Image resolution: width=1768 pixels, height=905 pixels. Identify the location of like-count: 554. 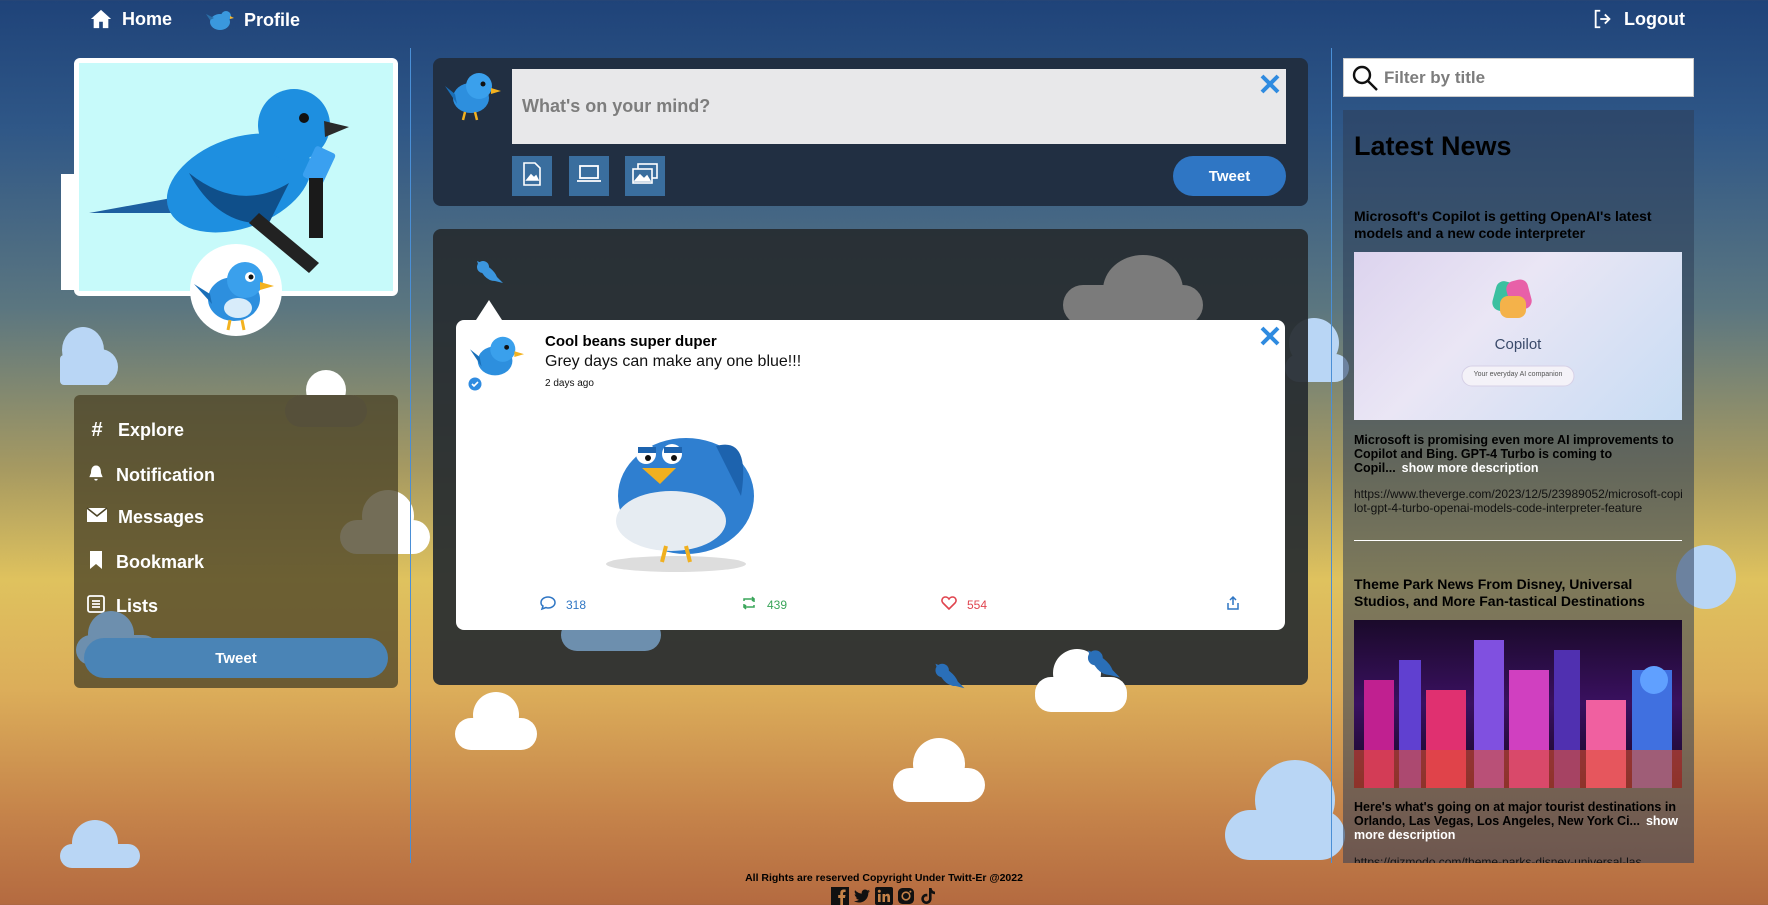
(977, 604).